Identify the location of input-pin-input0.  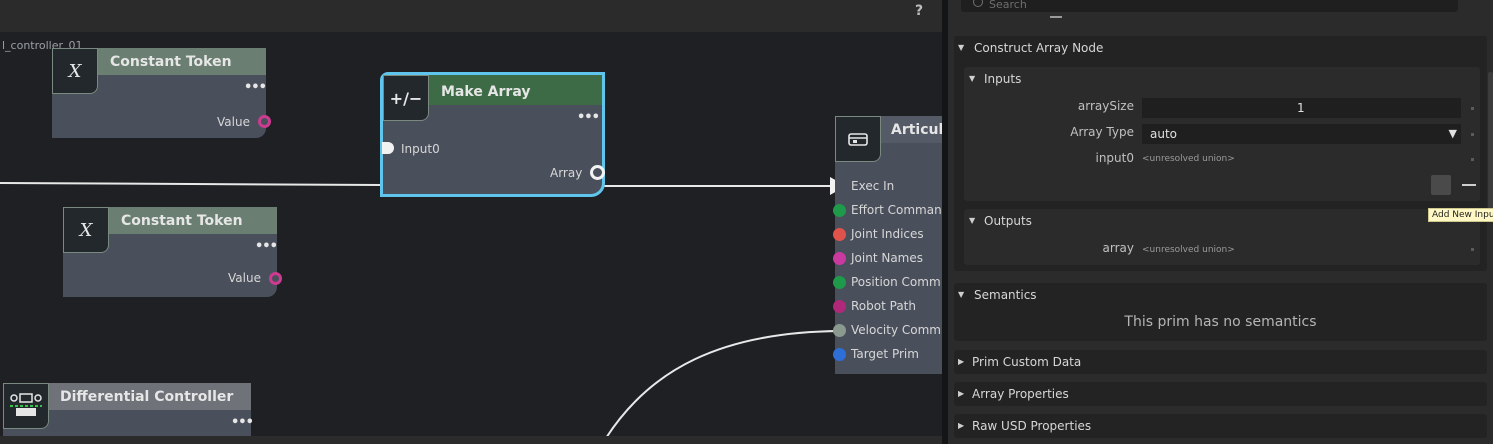
(388, 148).